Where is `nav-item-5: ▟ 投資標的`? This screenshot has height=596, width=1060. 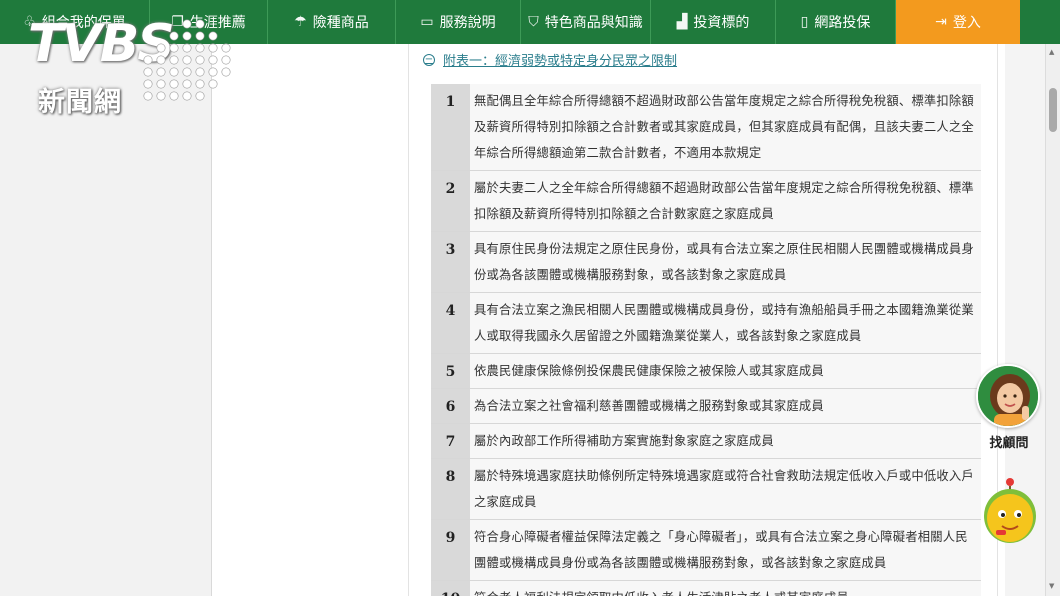 nav-item-5: ▟ 投資標的 is located at coordinates (713, 22).